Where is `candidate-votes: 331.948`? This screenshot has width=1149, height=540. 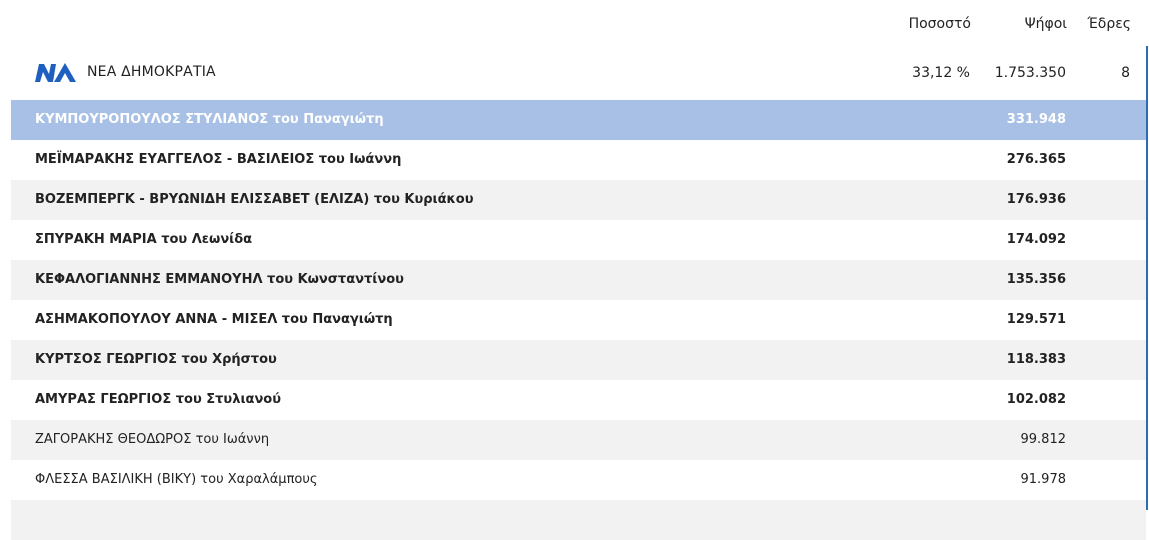 candidate-votes: 331.948 is located at coordinates (1036, 119).